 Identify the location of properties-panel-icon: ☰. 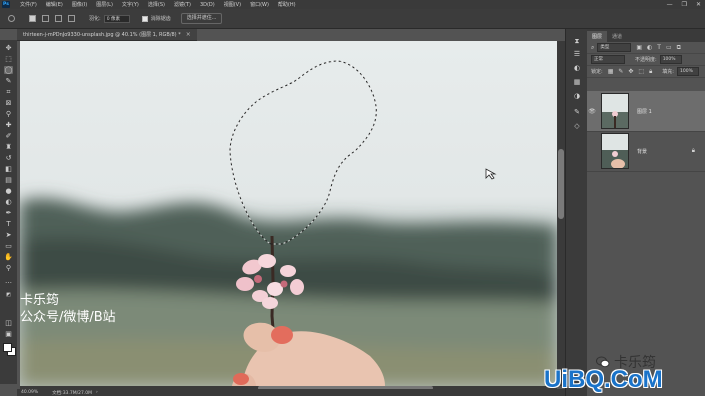
(577, 53).